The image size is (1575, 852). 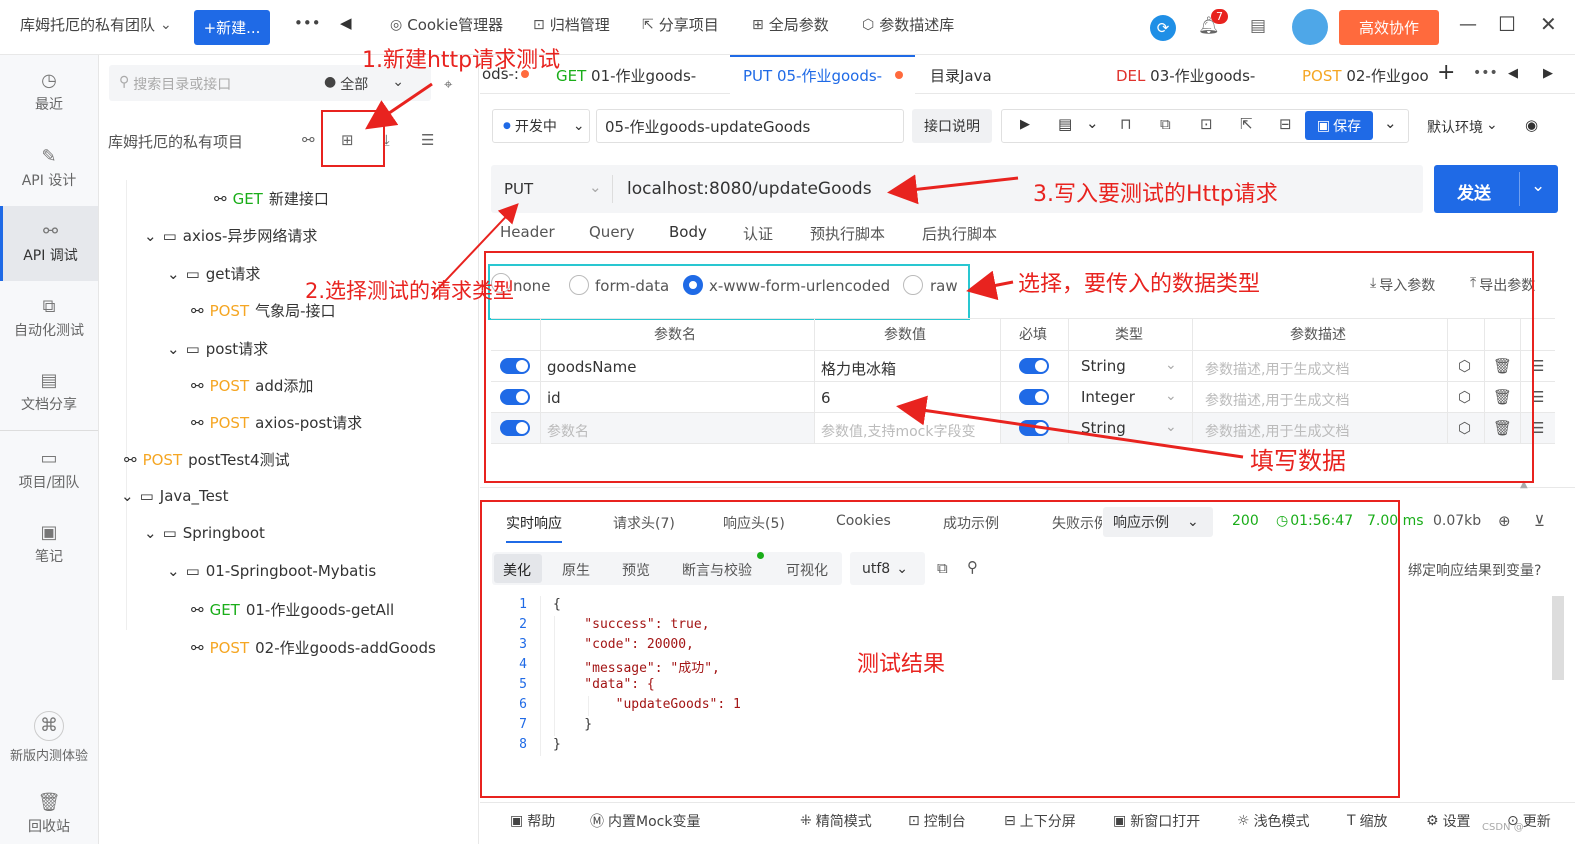 I want to click on light-mode-button: ☼ 浅色模式, so click(x=1273, y=821).